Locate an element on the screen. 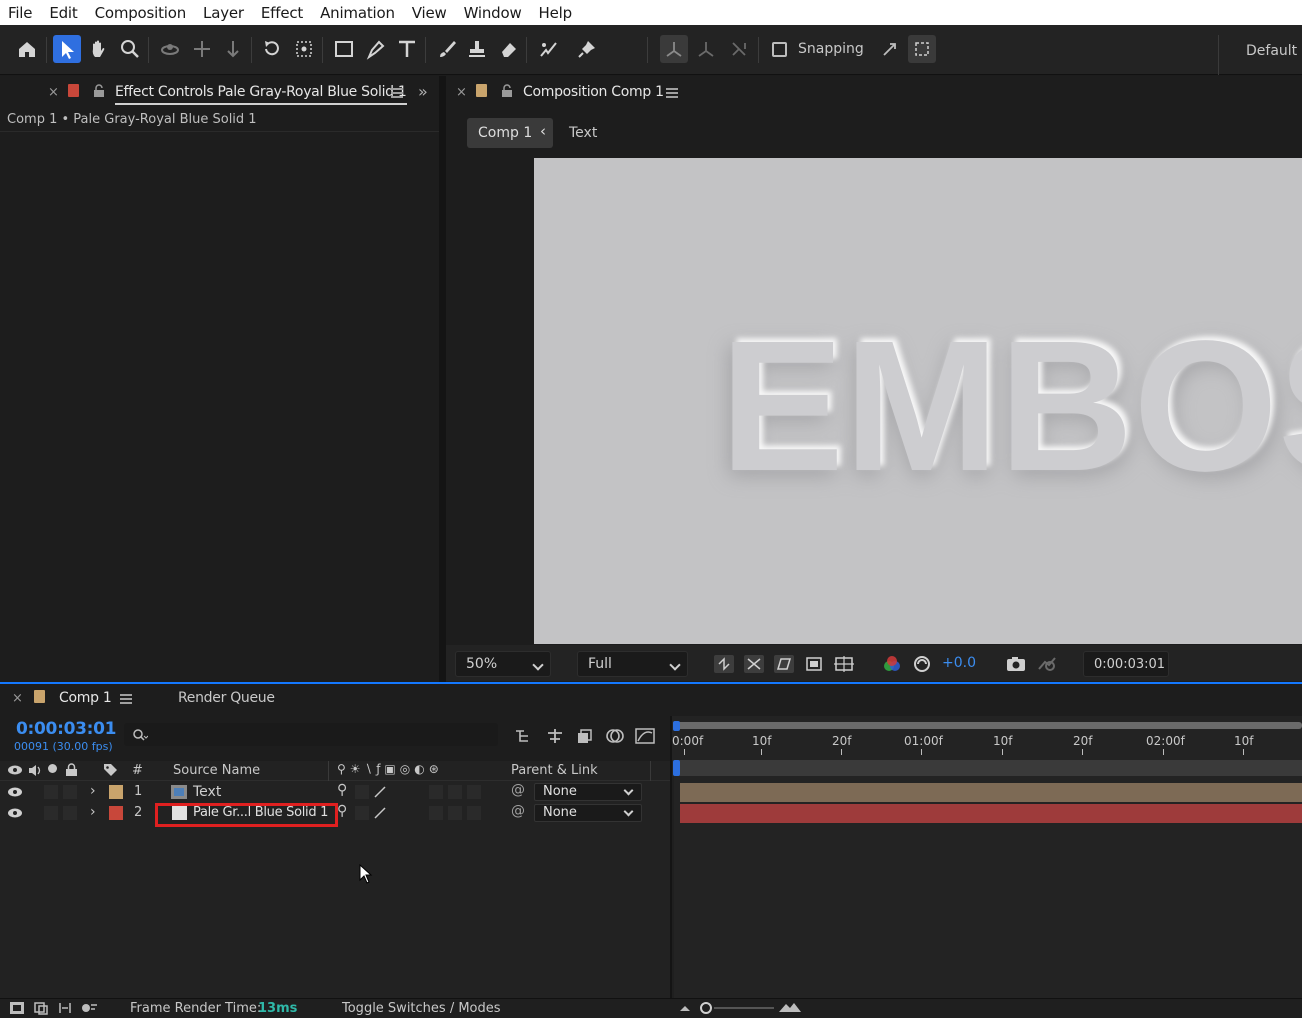  video-visibility-icon is located at coordinates (15, 770).